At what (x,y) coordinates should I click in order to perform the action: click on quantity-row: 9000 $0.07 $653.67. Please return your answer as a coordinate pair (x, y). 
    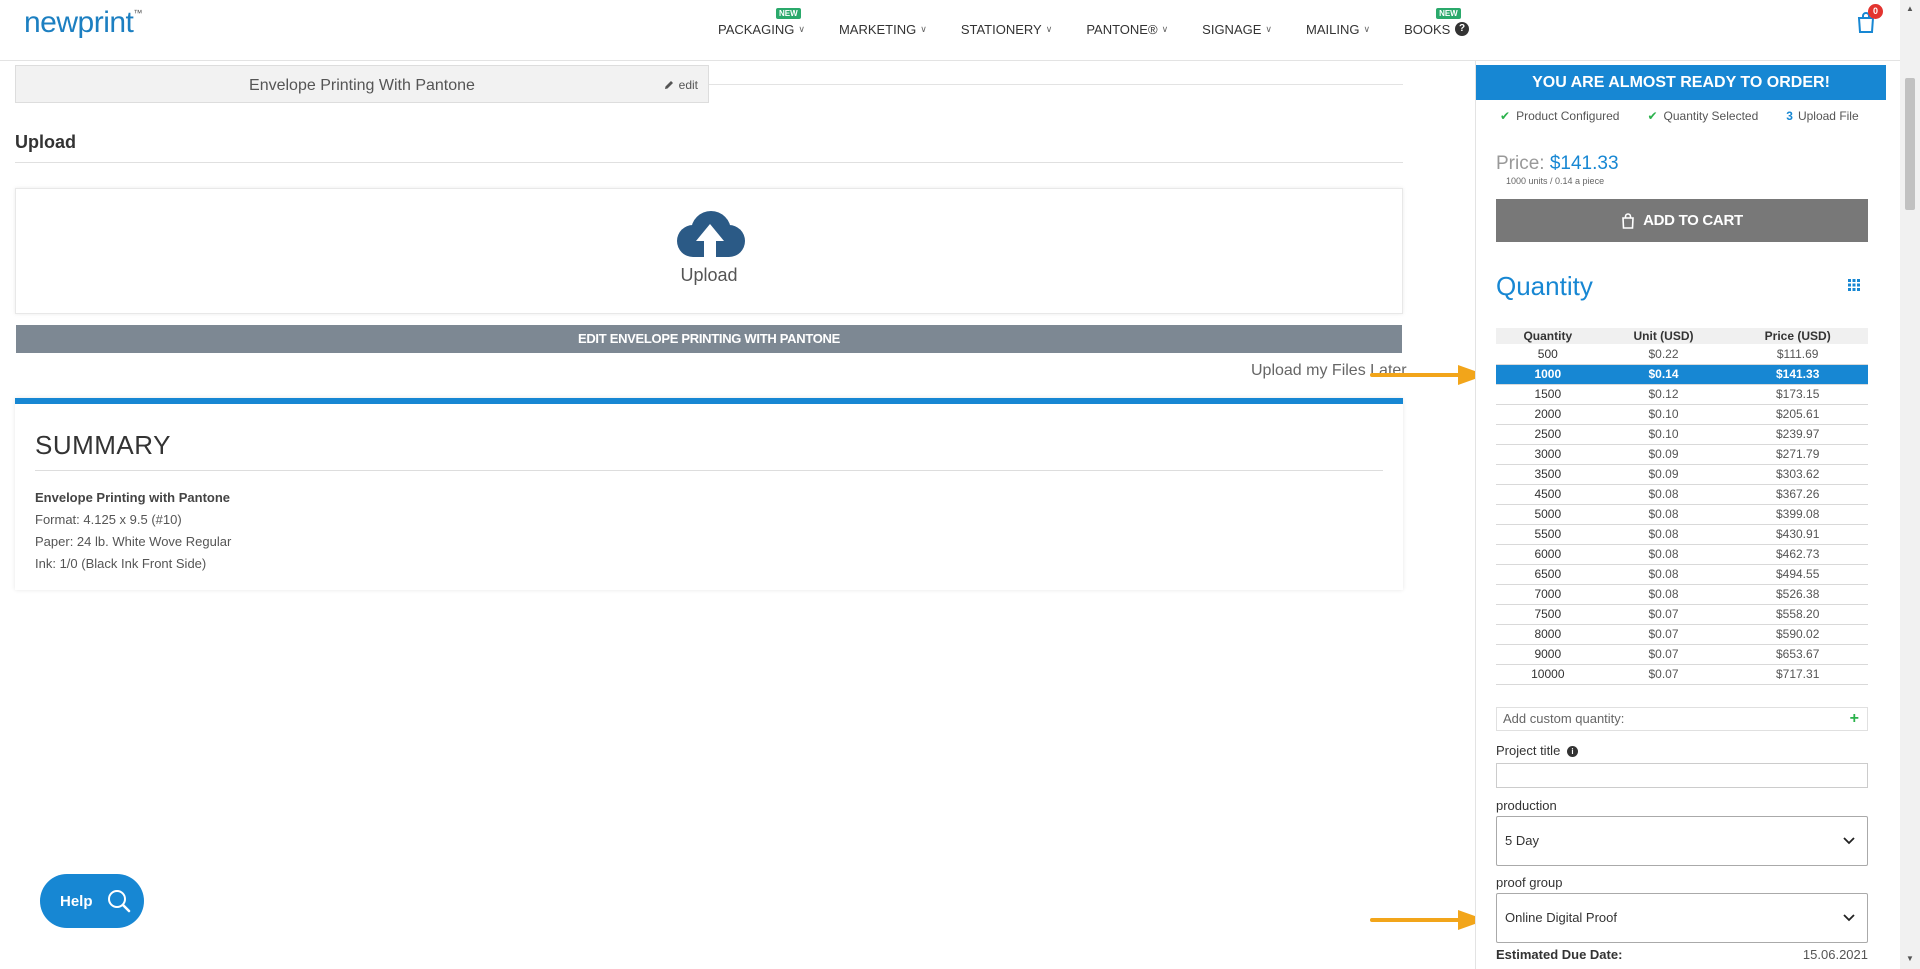
    Looking at the image, I should click on (1682, 654).